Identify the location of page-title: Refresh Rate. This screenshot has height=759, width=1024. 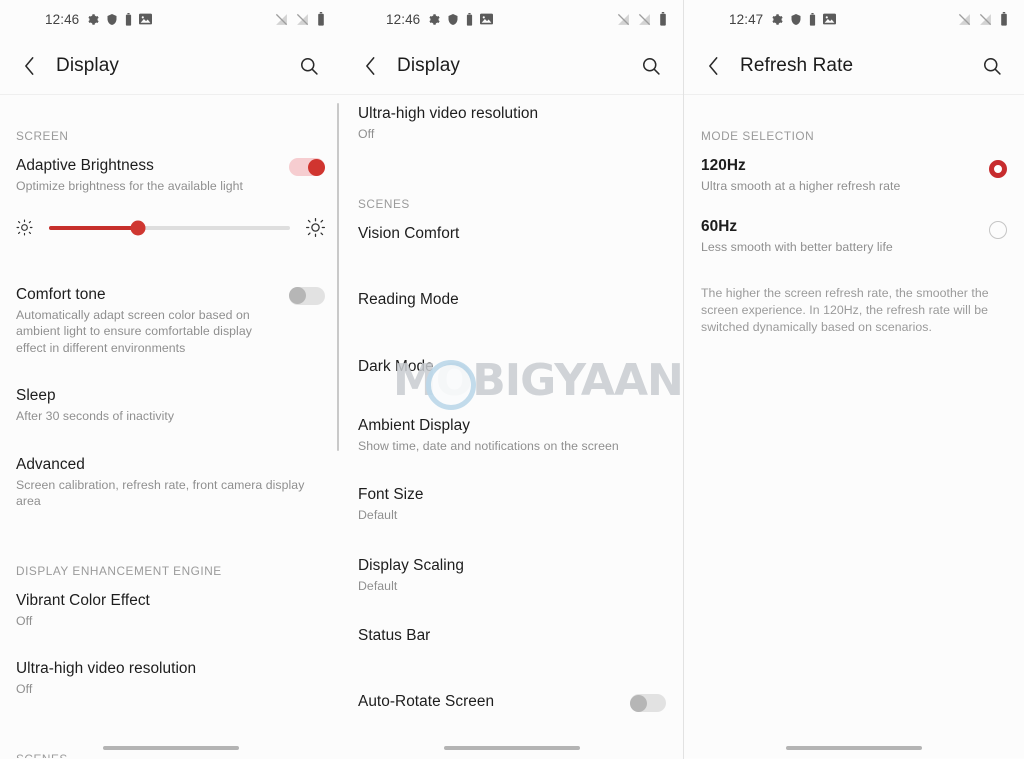
(797, 65).